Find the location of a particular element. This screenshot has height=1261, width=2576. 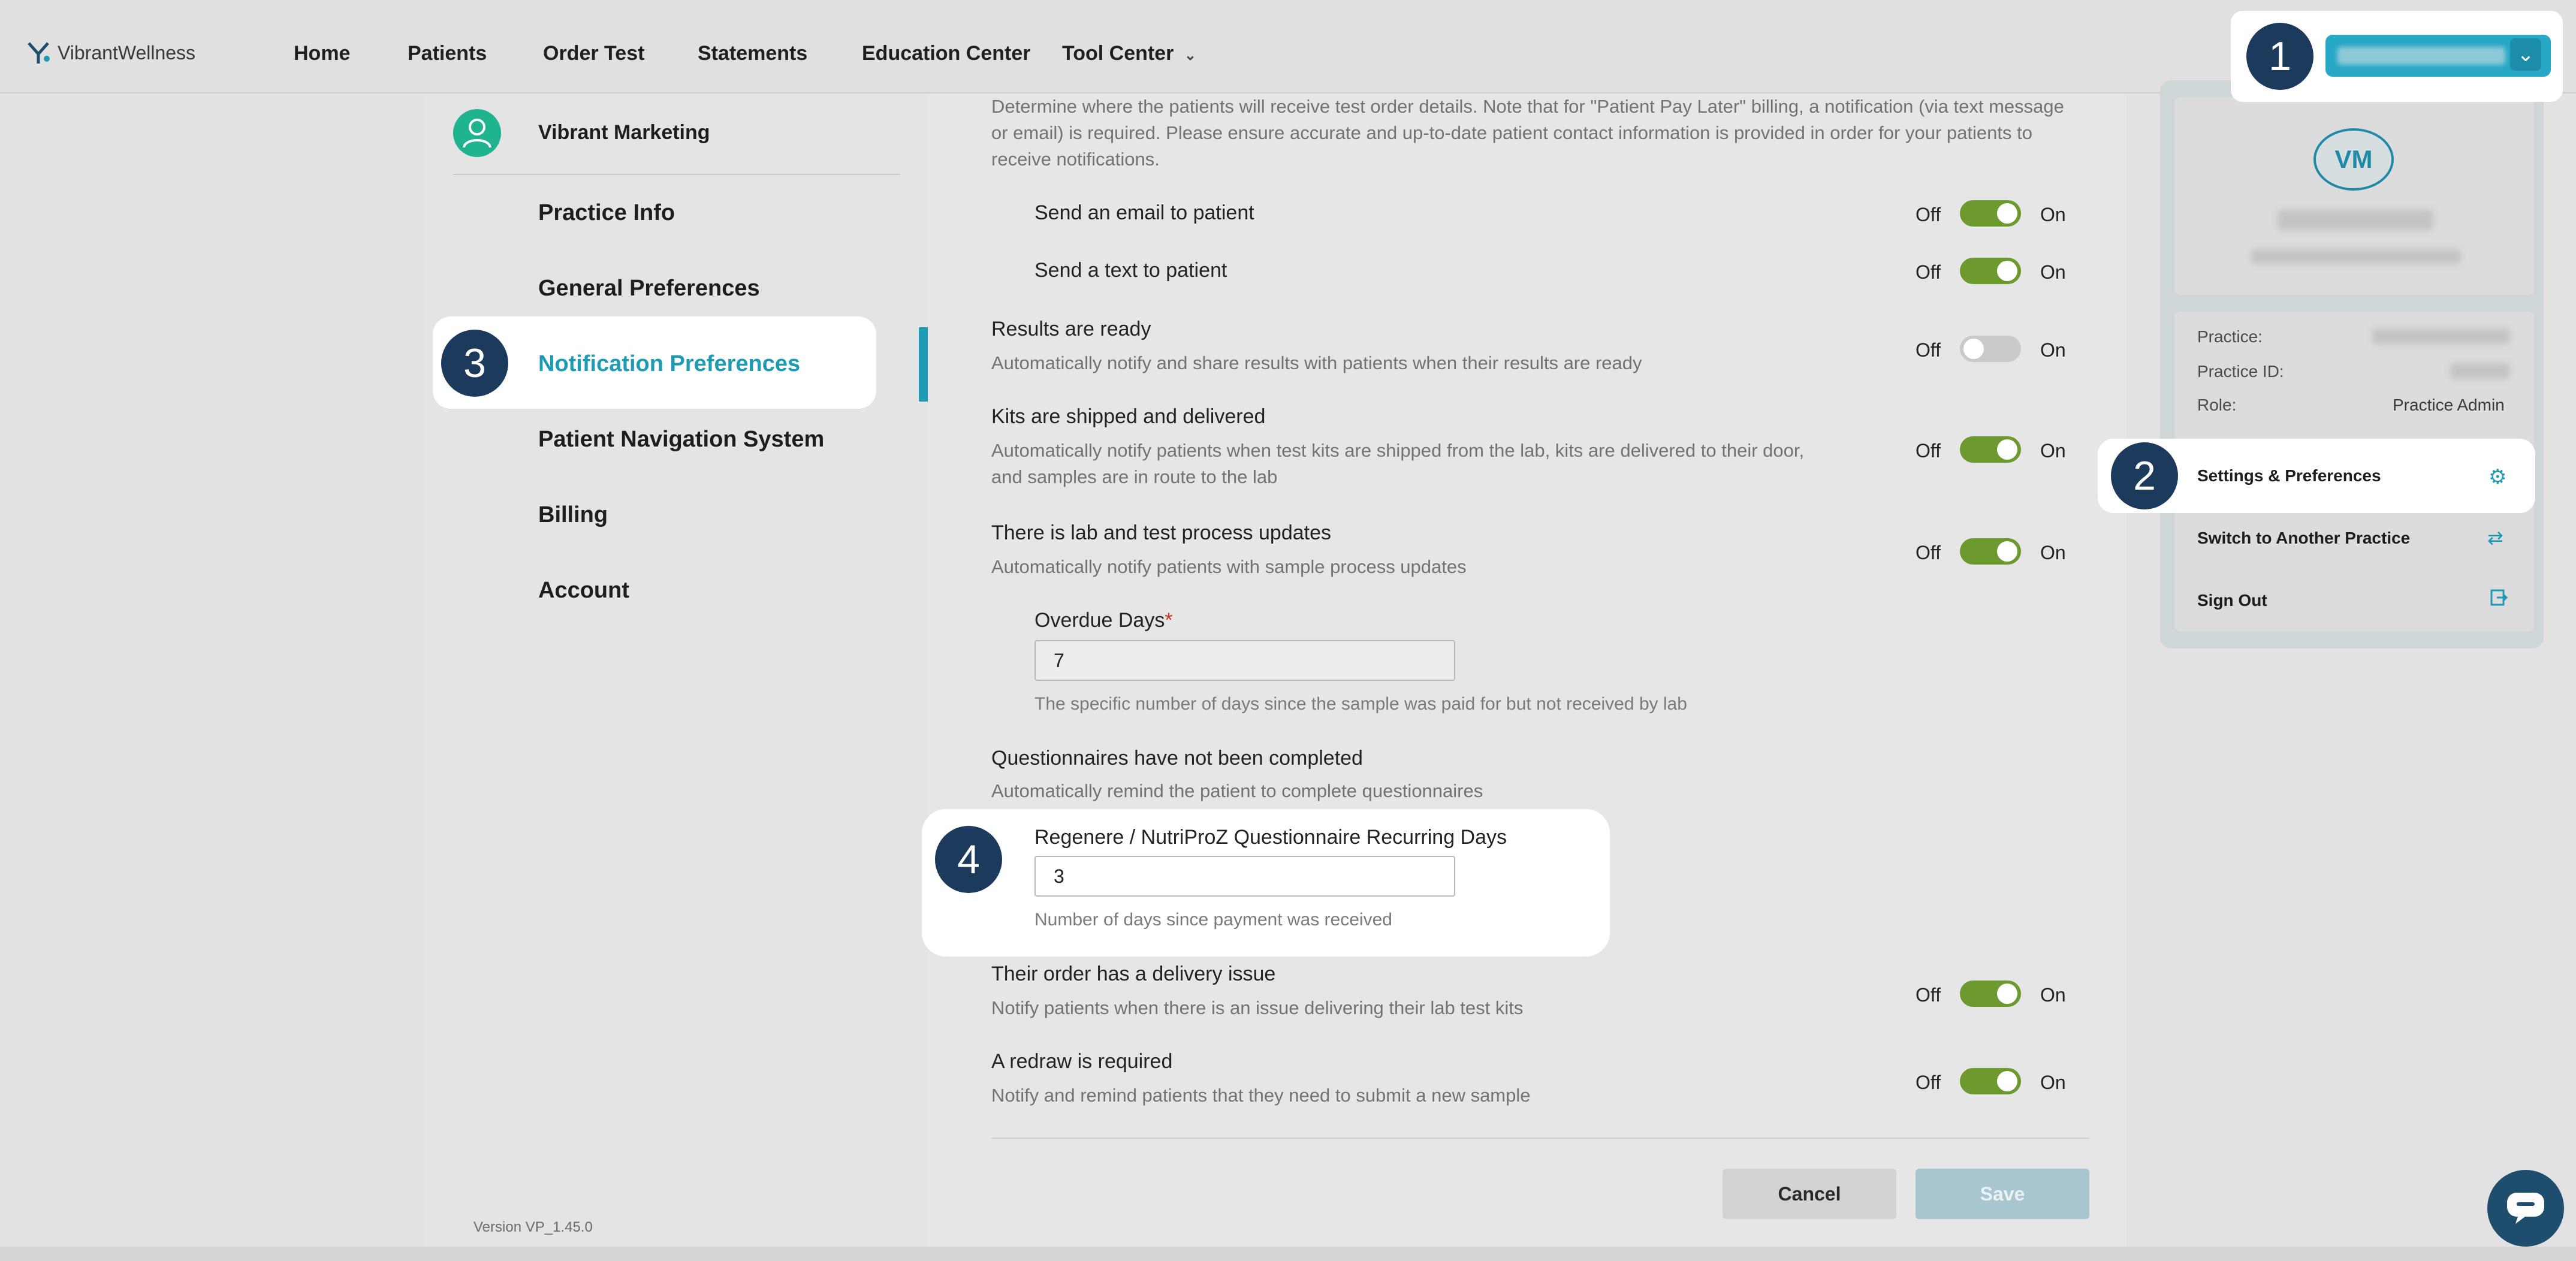

sidebar-item-account: Account is located at coordinates (583, 591).